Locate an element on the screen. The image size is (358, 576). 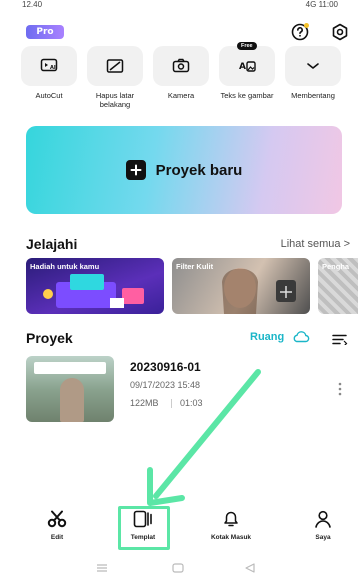
nav-profile: Saya is located at coordinates (323, 524).